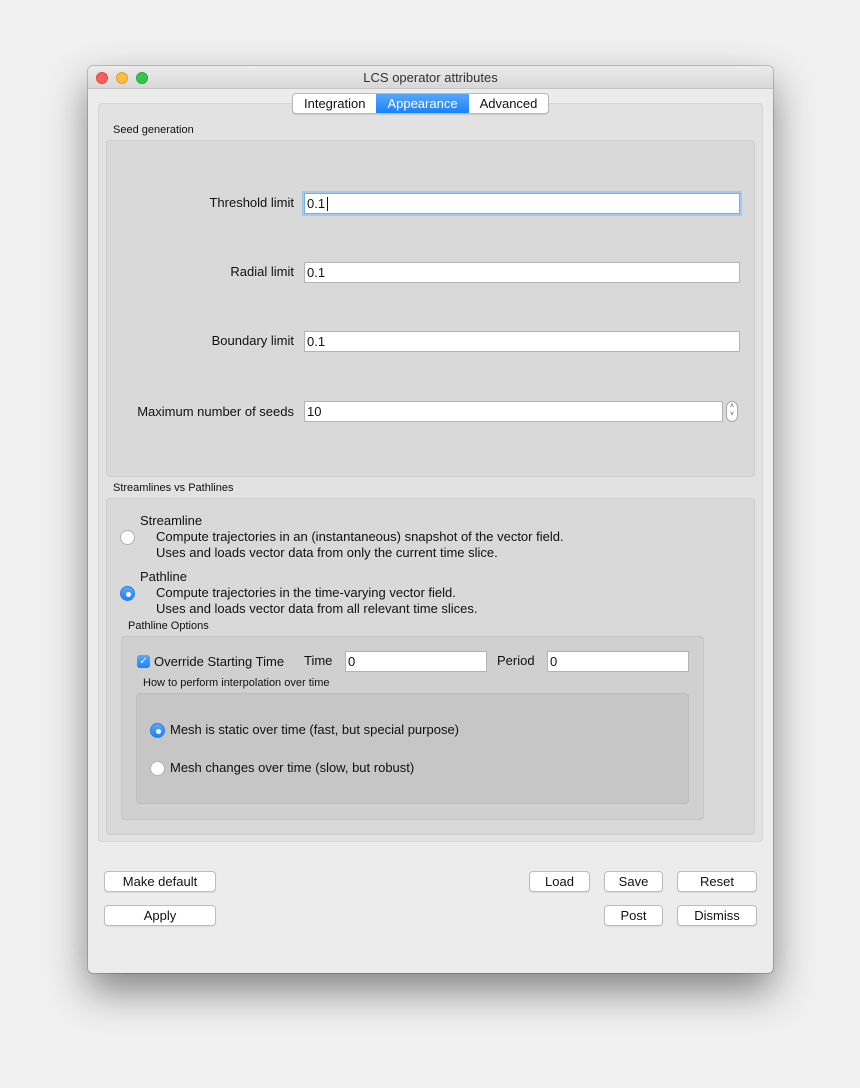 Image resolution: width=860 pixels, height=1088 pixels. I want to click on streamline-label: Streamline, so click(171, 520).